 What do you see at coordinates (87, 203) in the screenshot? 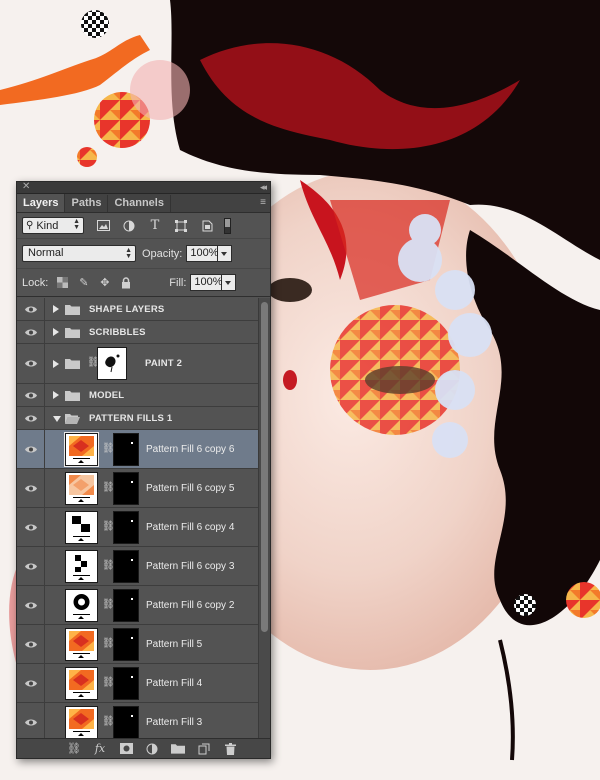
I see `tab-paths: Paths` at bounding box center [87, 203].